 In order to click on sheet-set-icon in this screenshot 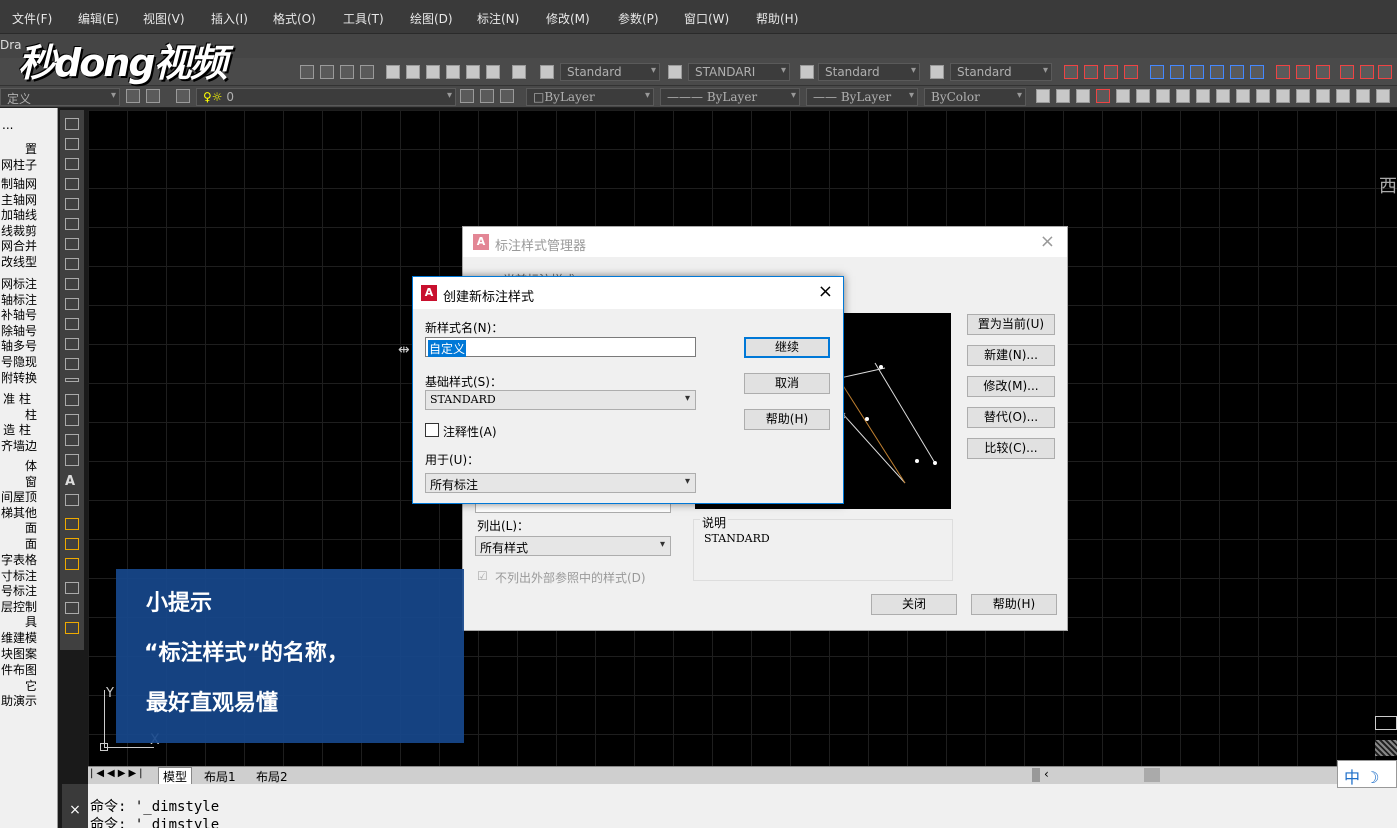, I will do `click(453, 72)`.